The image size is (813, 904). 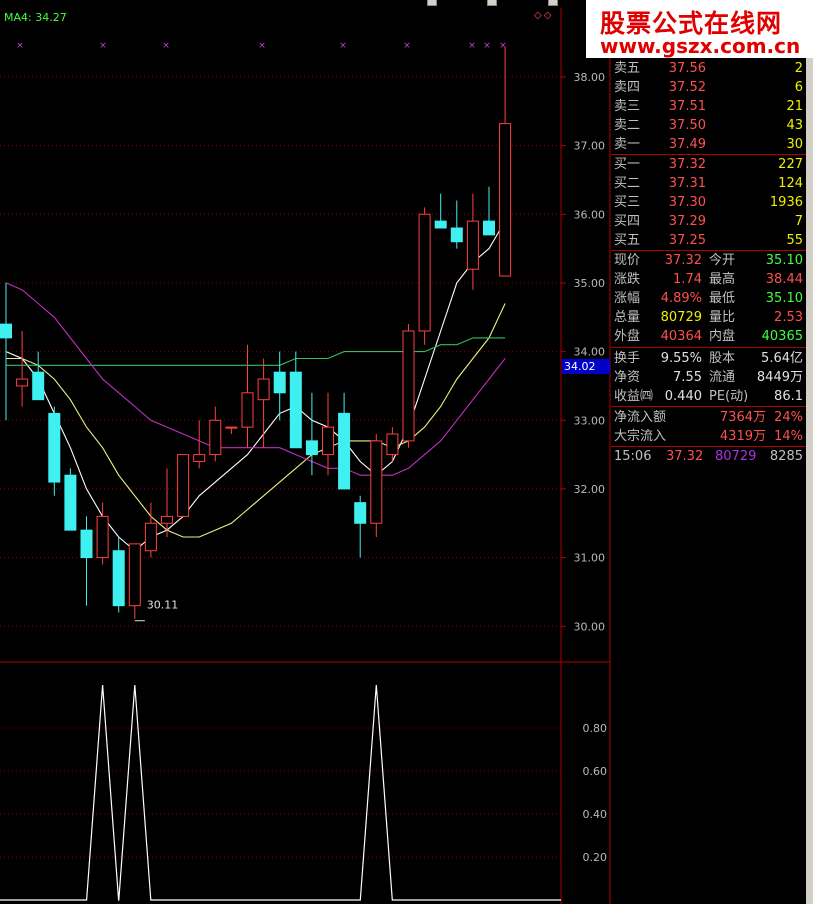 I want to click on bid-row: 买四 37.29 7, so click(x=708, y=221).